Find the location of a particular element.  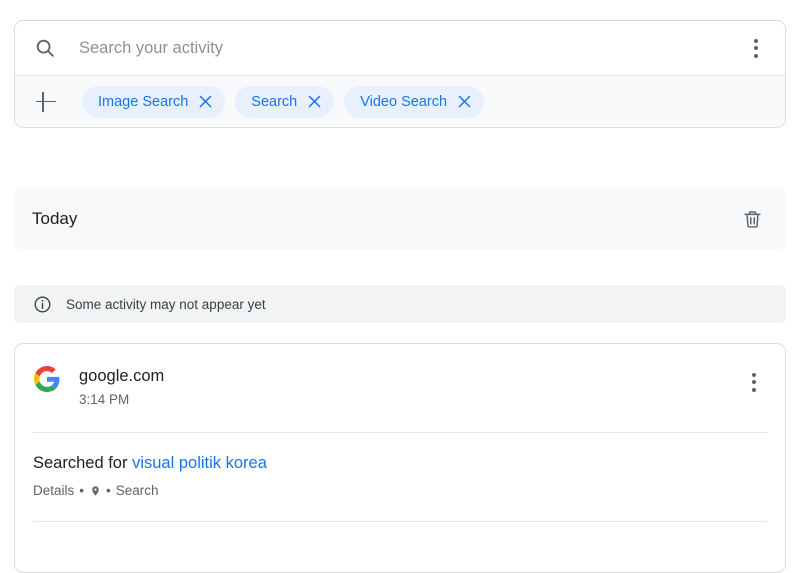

filter-chip-image-search: Image Search is located at coordinates (154, 101).